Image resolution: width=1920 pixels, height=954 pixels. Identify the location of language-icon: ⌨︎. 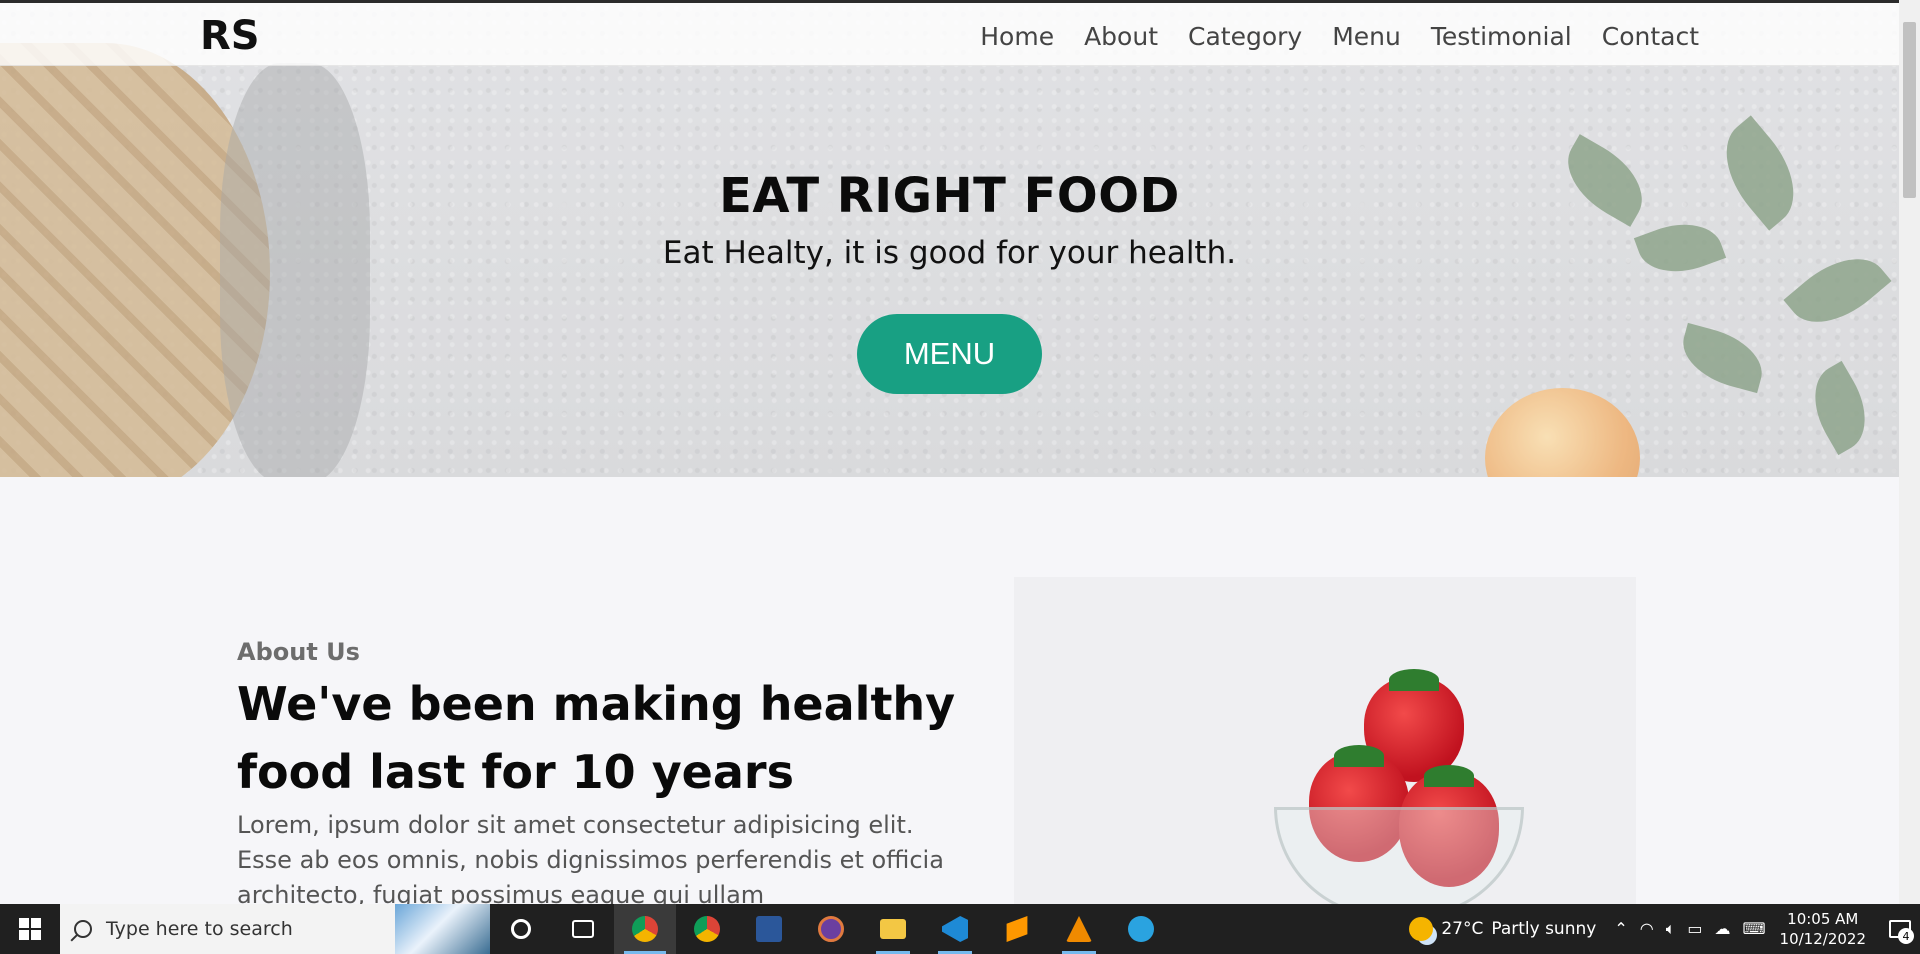
(1753, 929).